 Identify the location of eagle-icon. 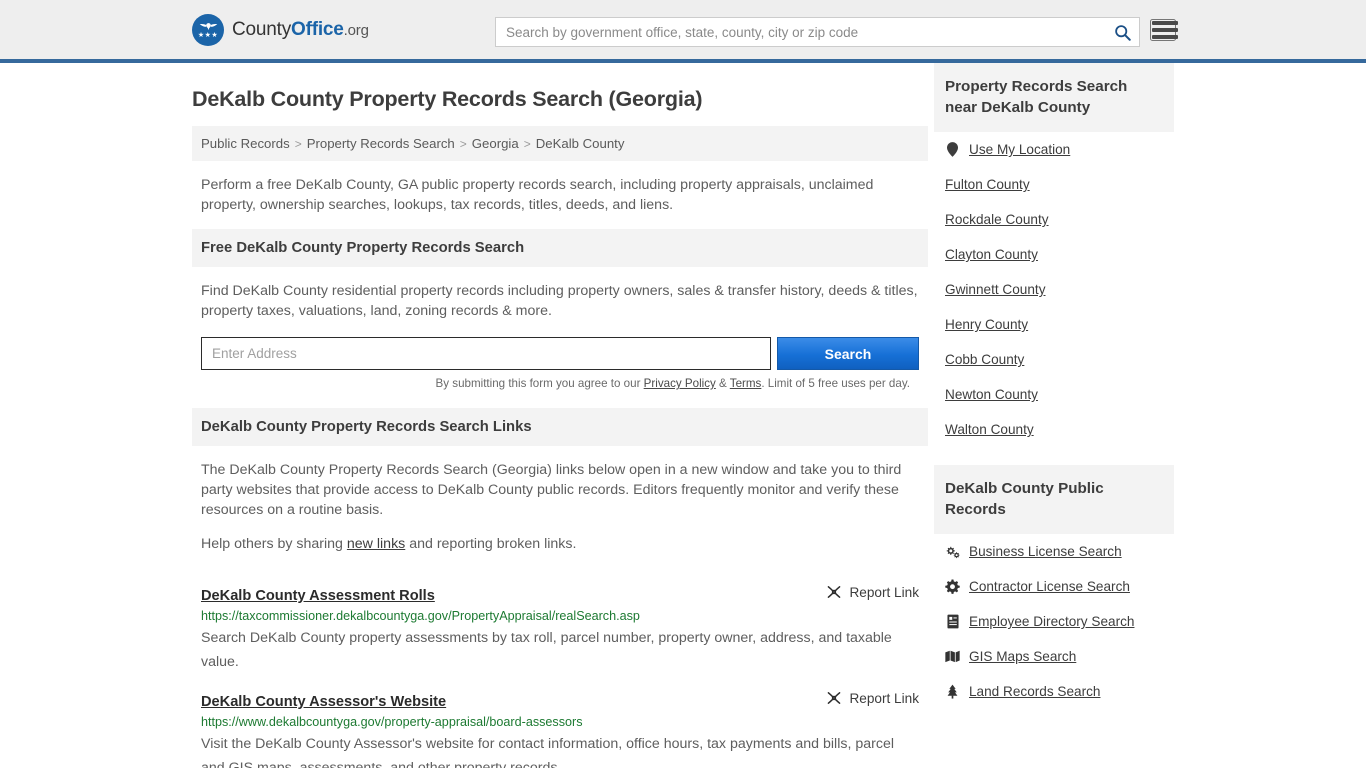
(208, 27).